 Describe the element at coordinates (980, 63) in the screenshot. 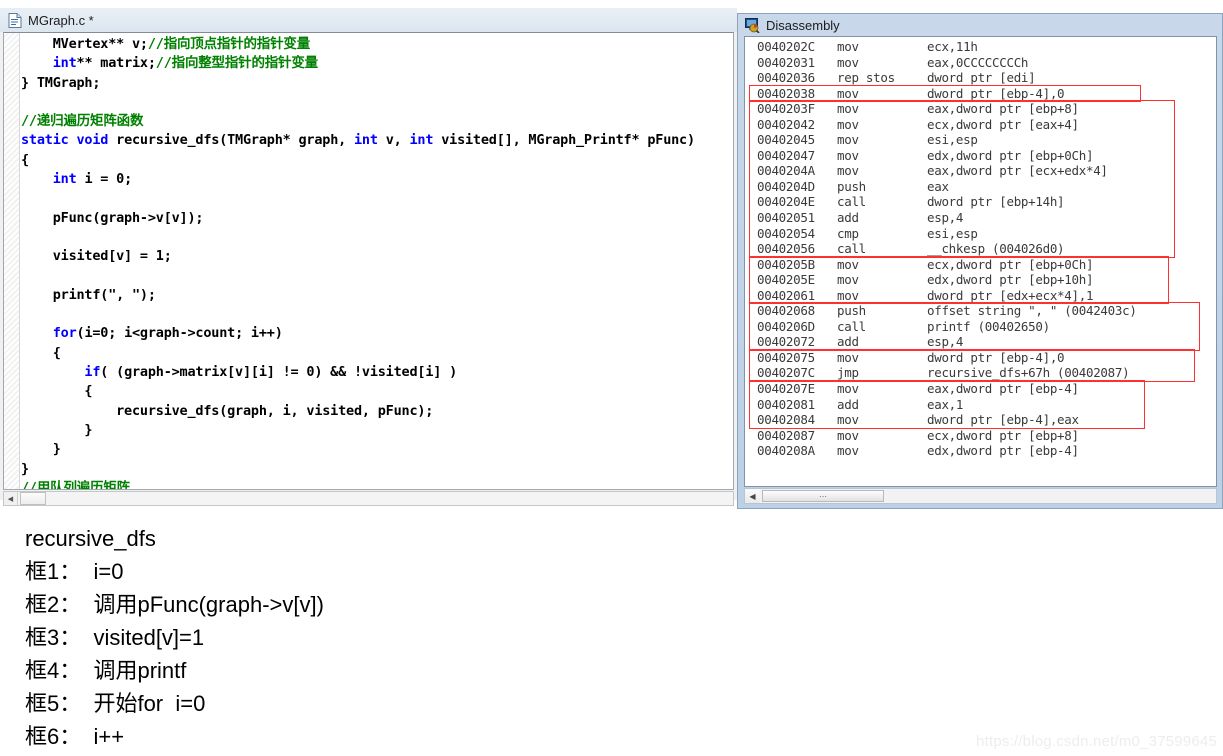

I see `disassembly-row: 00402031 mov eax,0CCCCCCCCh` at that location.